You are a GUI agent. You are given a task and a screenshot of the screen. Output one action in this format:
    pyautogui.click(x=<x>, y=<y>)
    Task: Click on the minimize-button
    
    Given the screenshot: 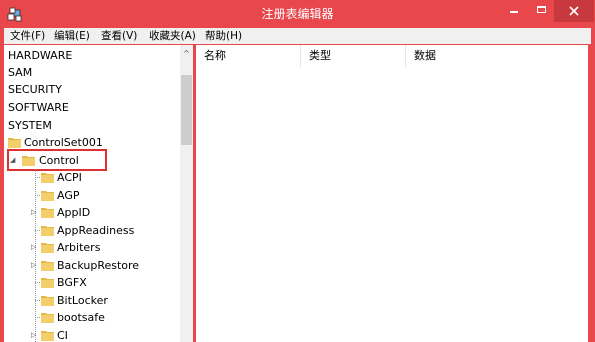 What is the action you would take?
    pyautogui.click(x=514, y=11)
    